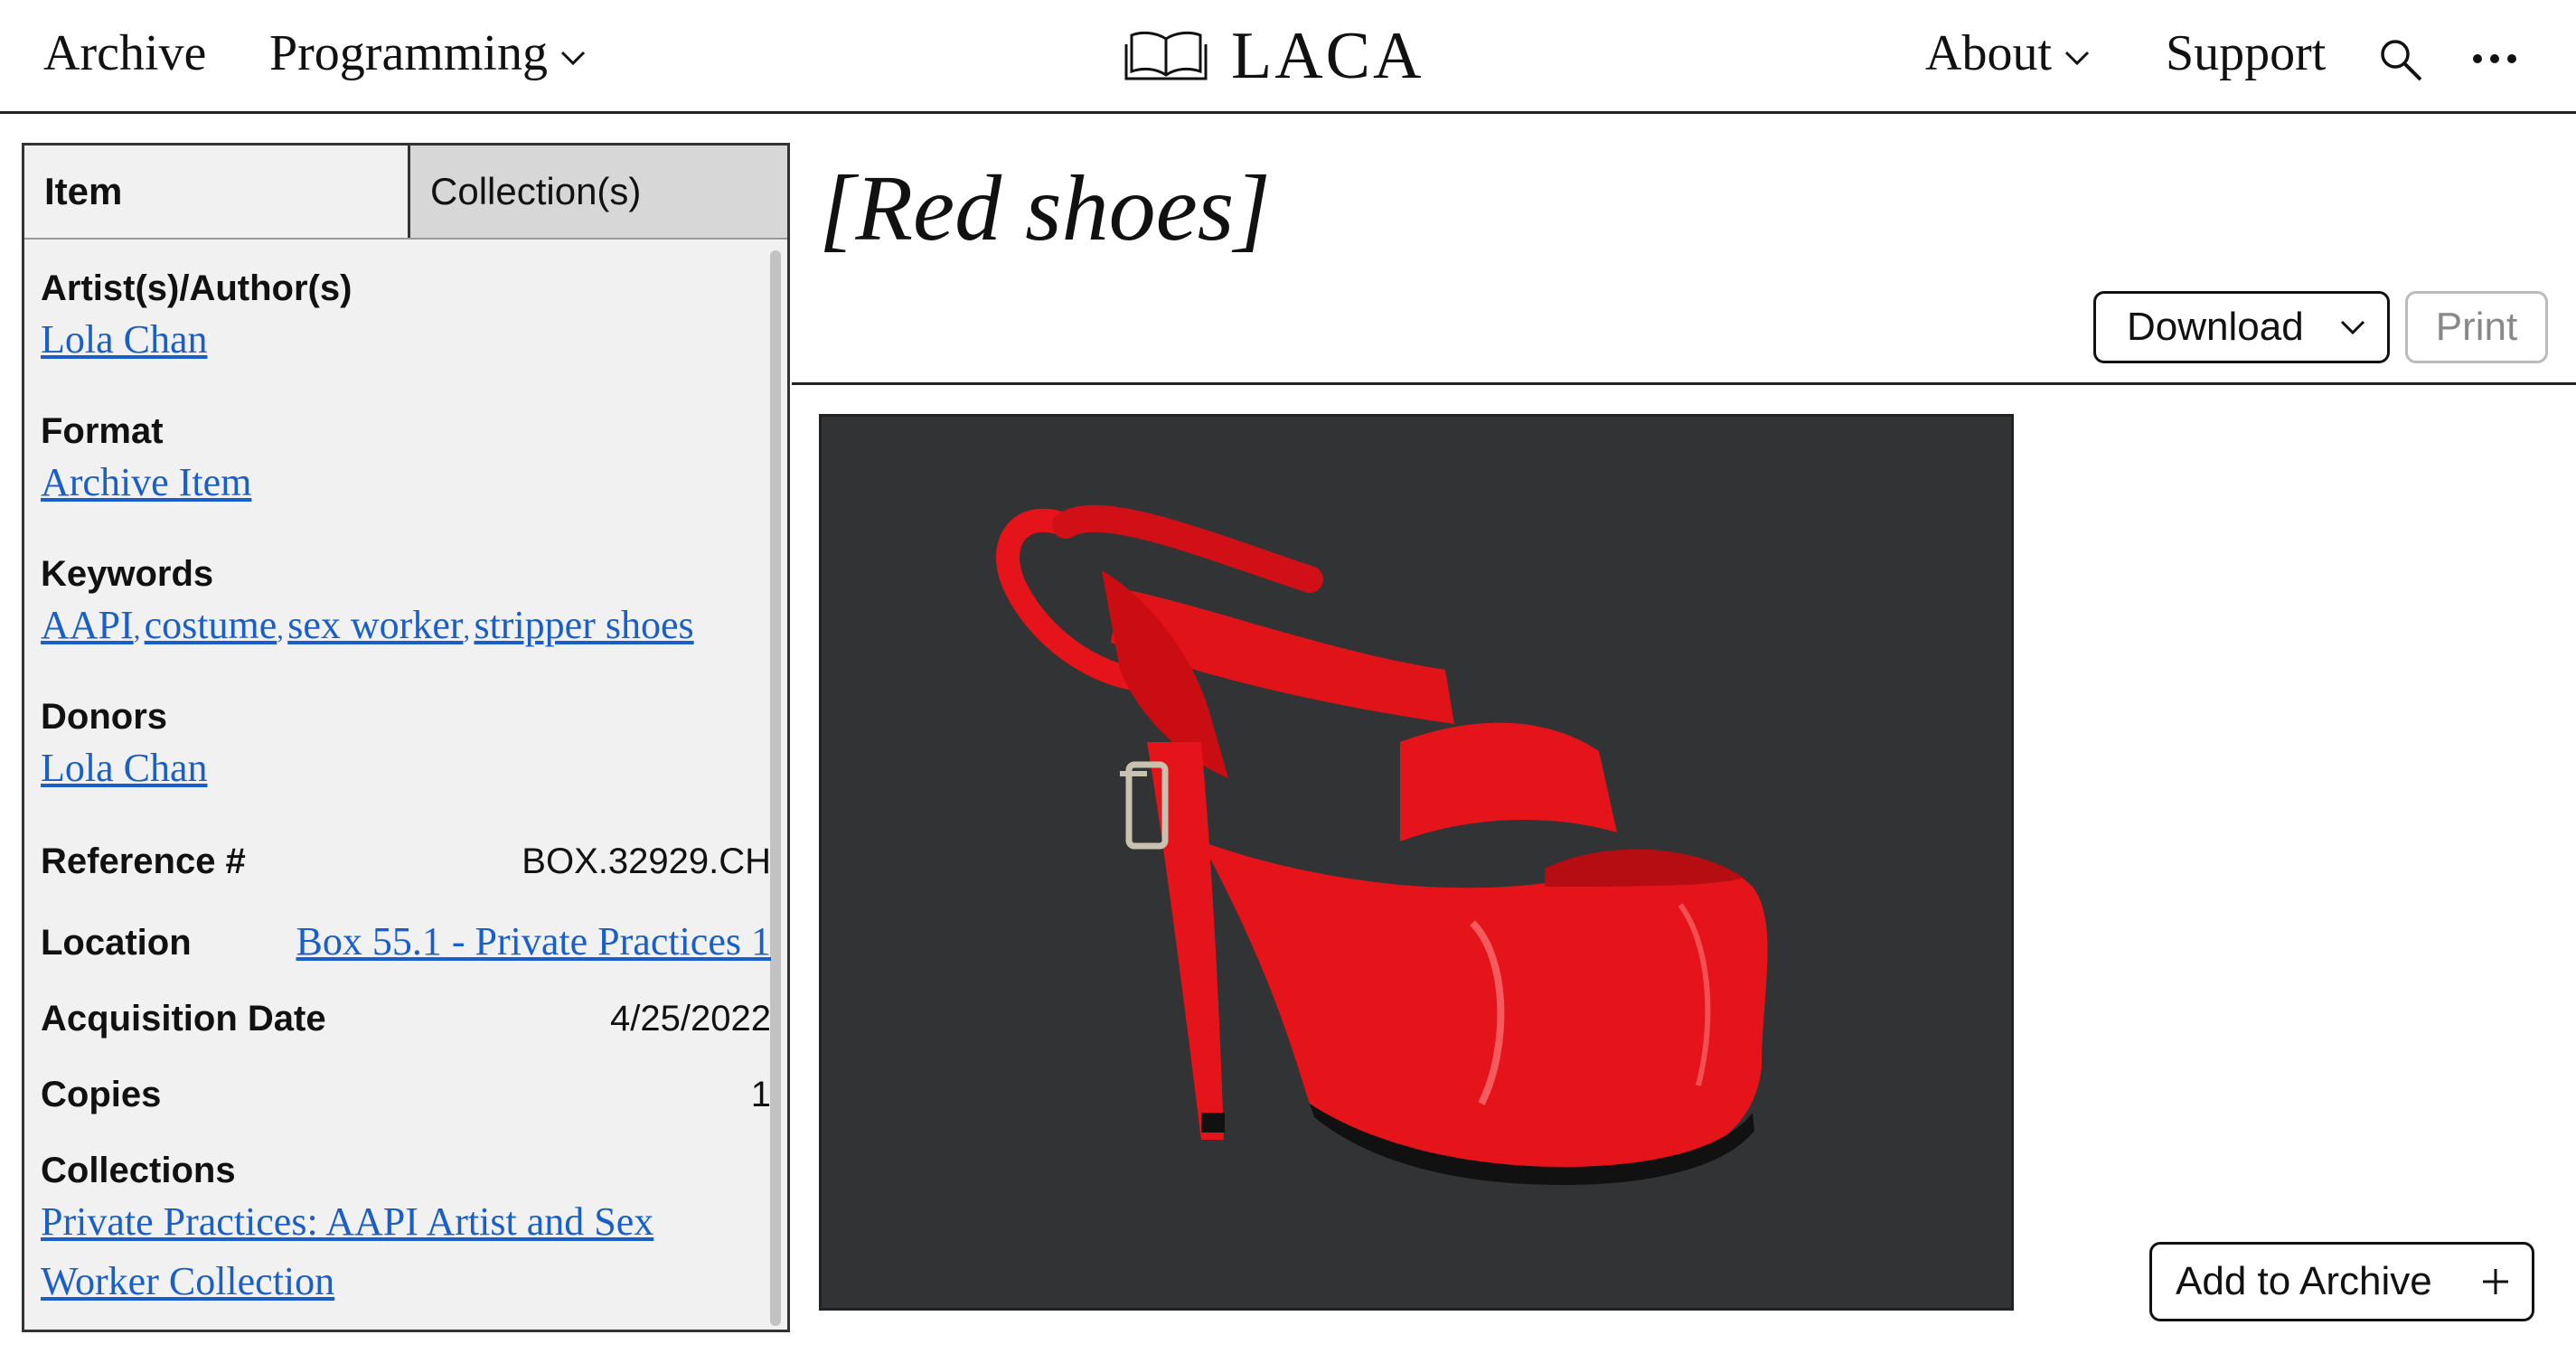 The image size is (2576, 1363). What do you see at coordinates (188, 1281) in the screenshot?
I see `collection-link: Worker Collection` at bounding box center [188, 1281].